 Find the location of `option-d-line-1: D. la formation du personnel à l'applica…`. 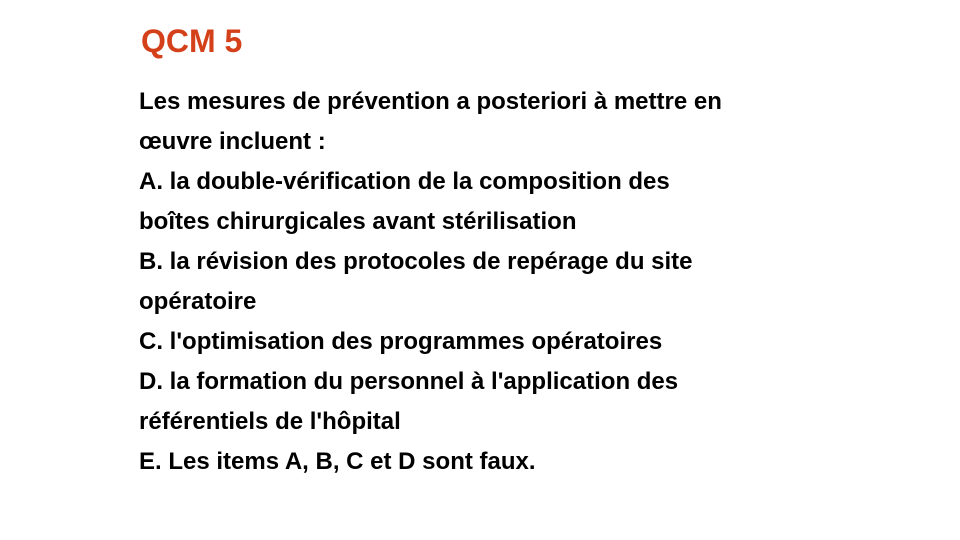

option-d-line-1: D. la formation du personnel à l'applica… is located at coordinates (409, 381).